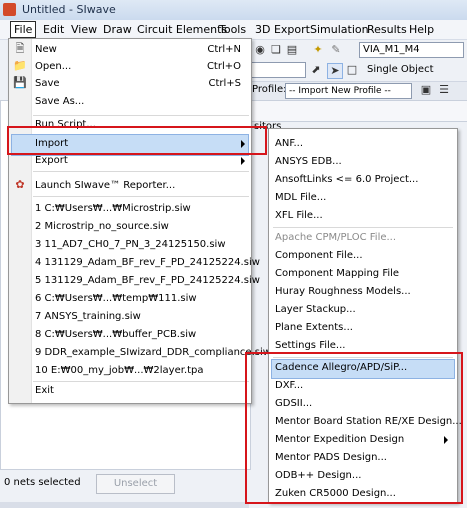 This screenshot has height=508, width=467. What do you see at coordinates (117, 29) in the screenshot?
I see `menu-draw: Draw` at bounding box center [117, 29].